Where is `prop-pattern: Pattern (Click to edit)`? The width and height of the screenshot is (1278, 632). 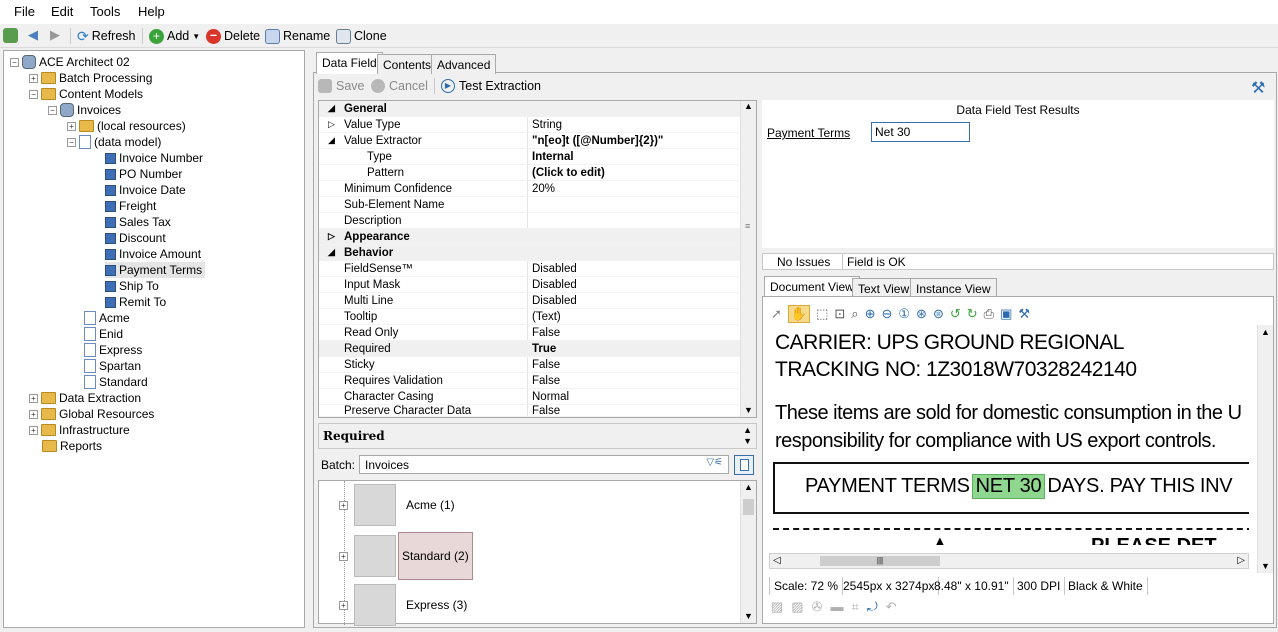
prop-pattern: Pattern (Click to edit) is located at coordinates (530, 173).